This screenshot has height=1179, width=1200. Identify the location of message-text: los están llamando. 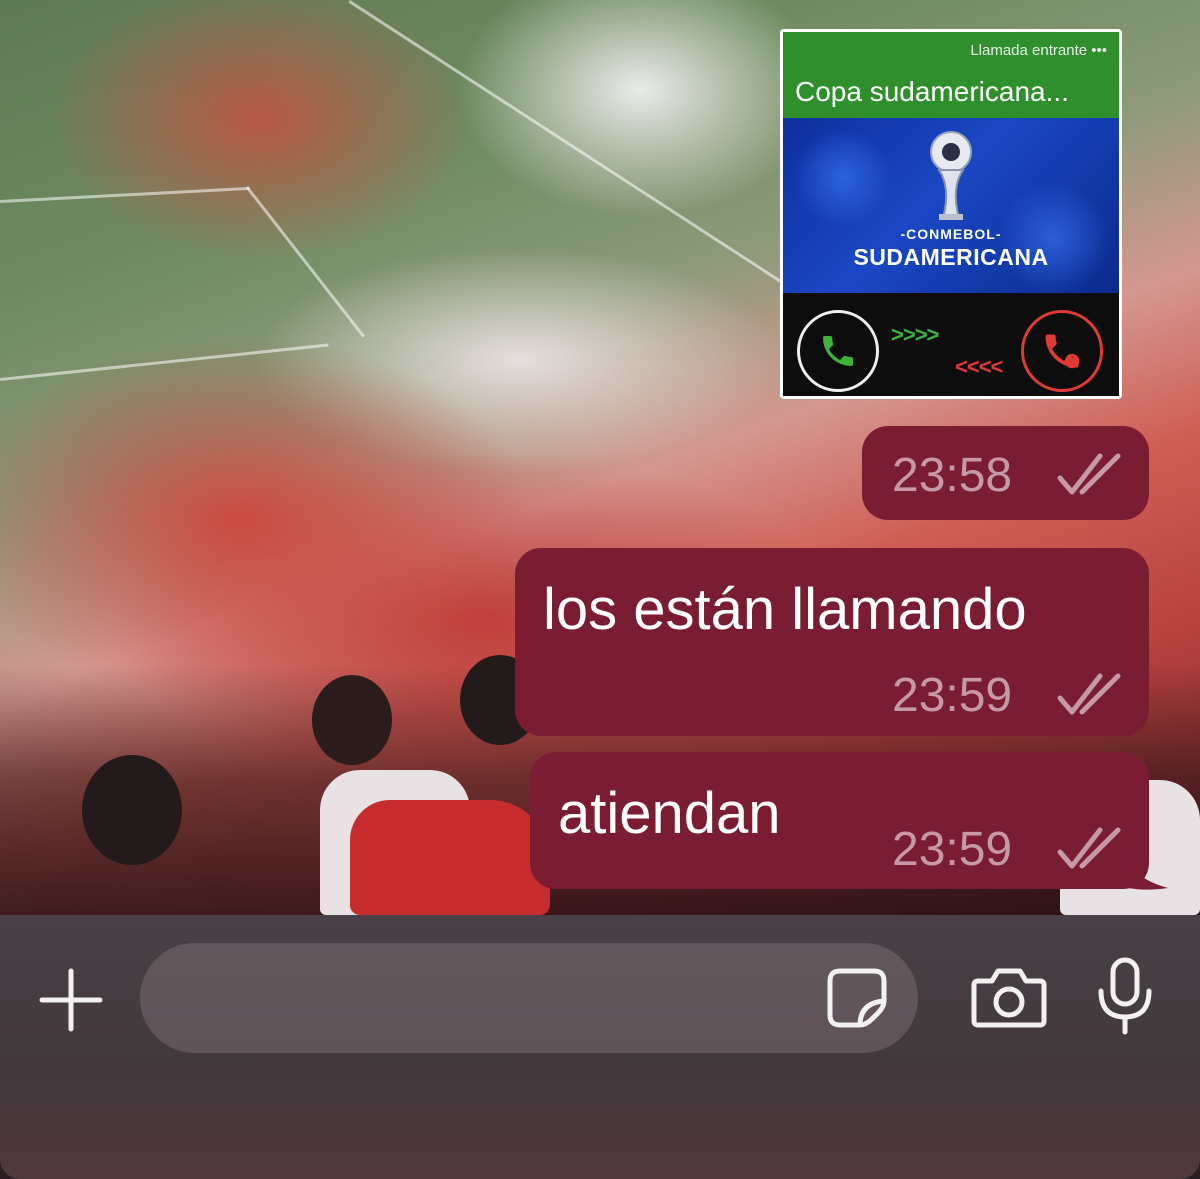
(785, 609).